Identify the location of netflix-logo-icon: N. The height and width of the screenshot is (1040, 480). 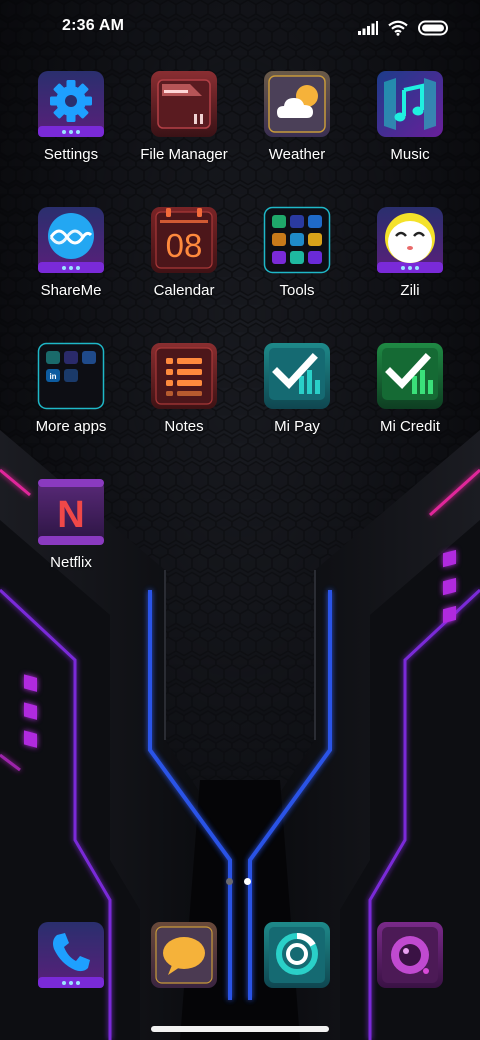
(71, 512).